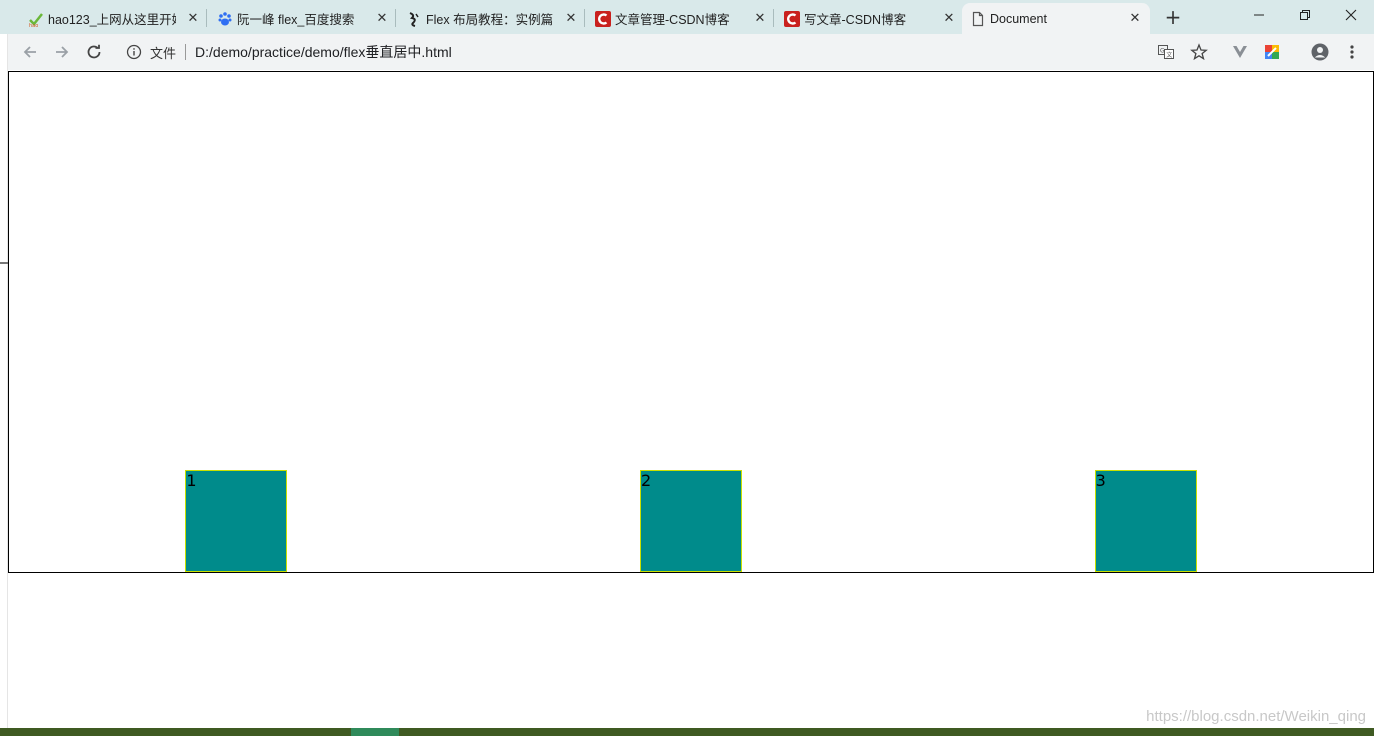 This screenshot has height=736, width=1374. I want to click on file-icon, so click(978, 19).